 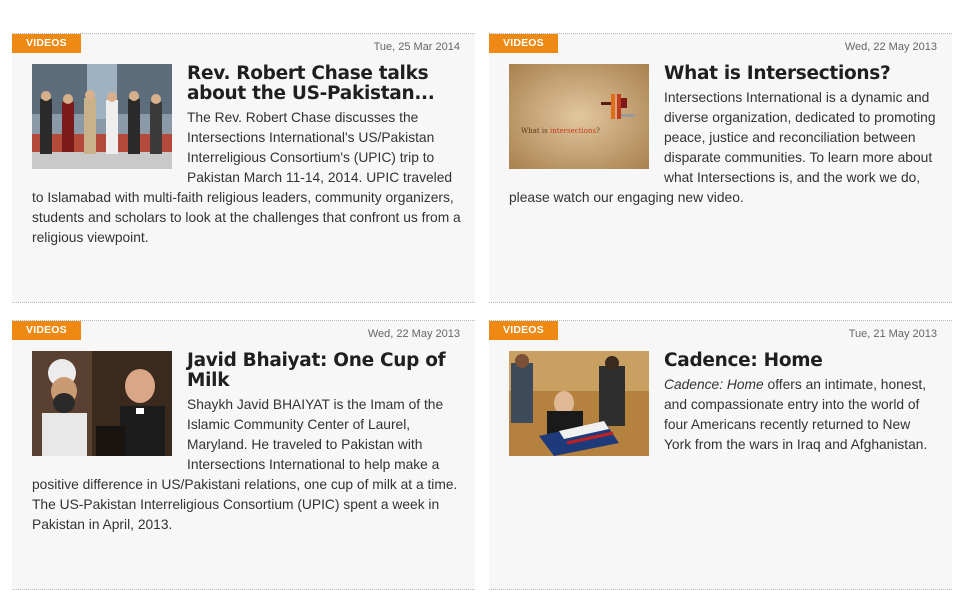 I want to click on description-emphasis: Cadence: Home, so click(x=714, y=384).